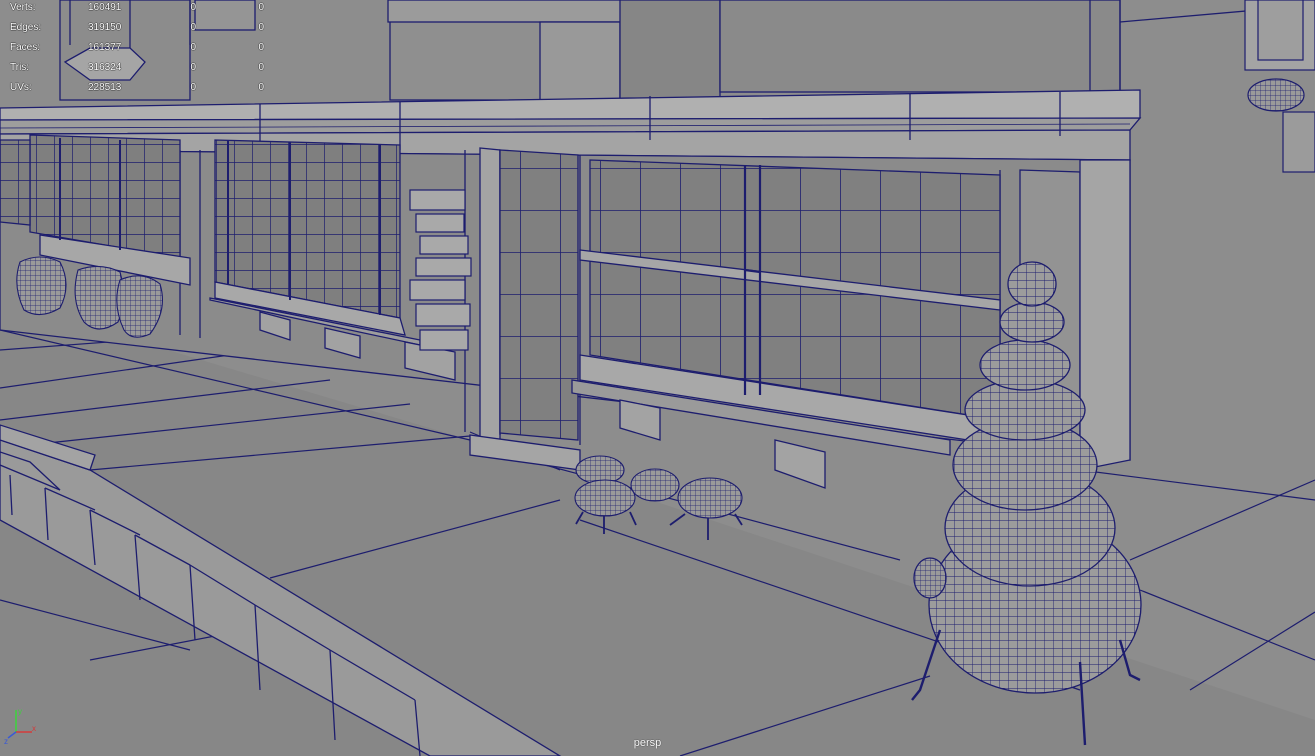 Image resolution: width=1315 pixels, height=756 pixels. Describe the element at coordinates (20, 711) in the screenshot. I see `axis-y-label: y` at that location.